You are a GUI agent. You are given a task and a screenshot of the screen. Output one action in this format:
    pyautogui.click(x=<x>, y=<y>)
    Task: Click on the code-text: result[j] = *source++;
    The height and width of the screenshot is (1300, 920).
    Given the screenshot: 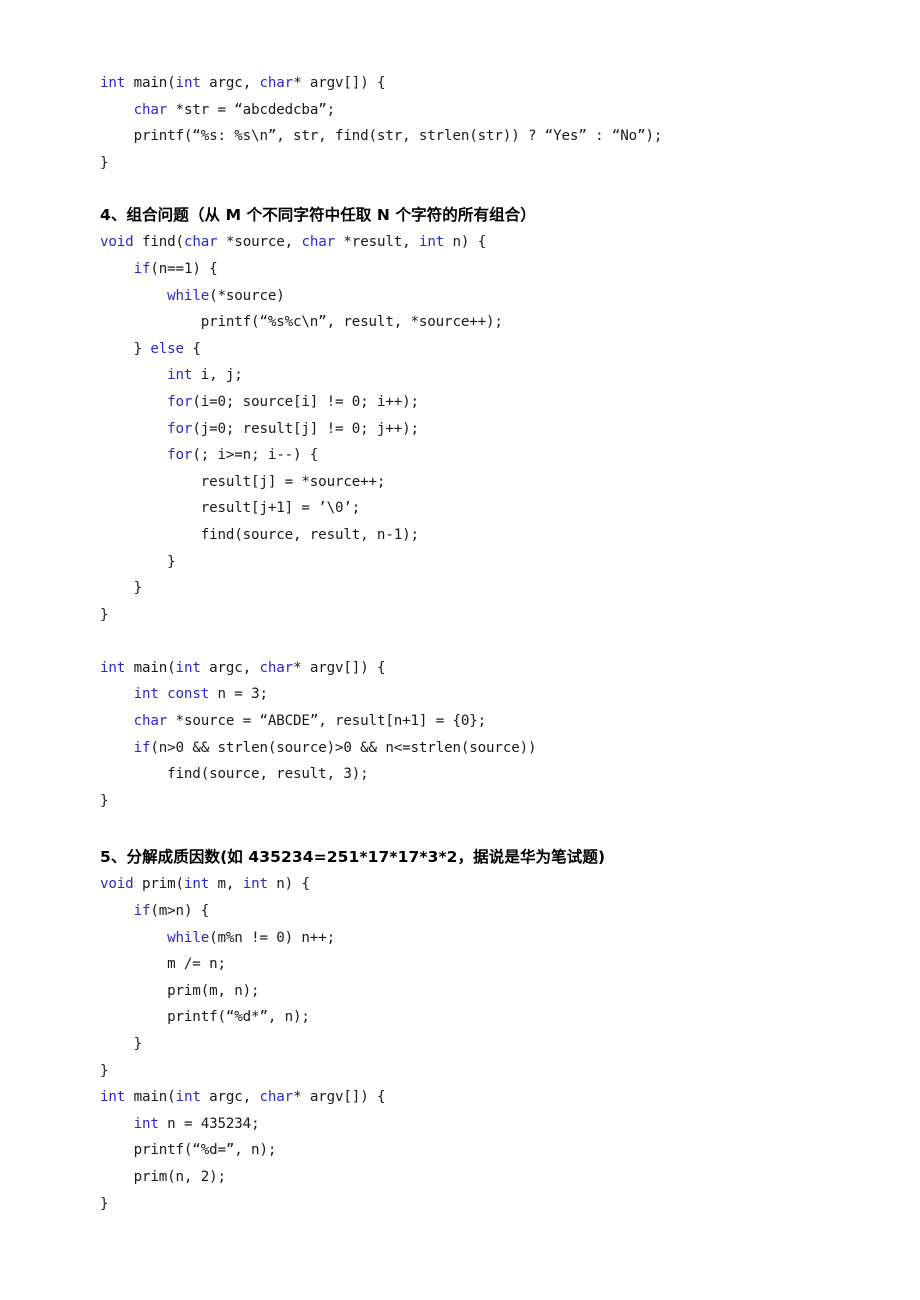 What is the action you would take?
    pyautogui.click(x=243, y=481)
    